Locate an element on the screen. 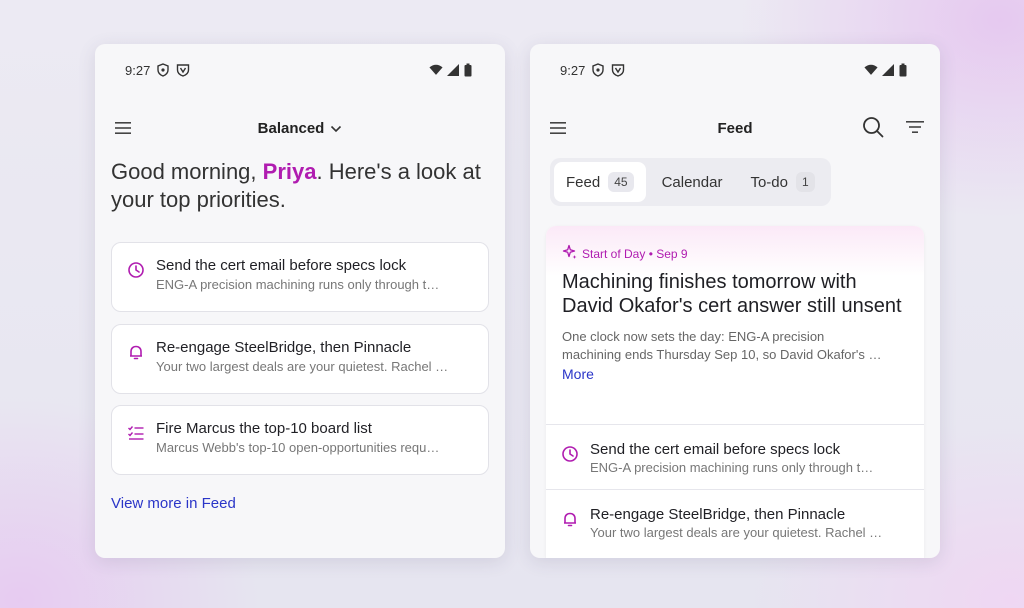 Image resolution: width=1024 pixels, height=608 pixels. page-title: Feed is located at coordinates (735, 128).